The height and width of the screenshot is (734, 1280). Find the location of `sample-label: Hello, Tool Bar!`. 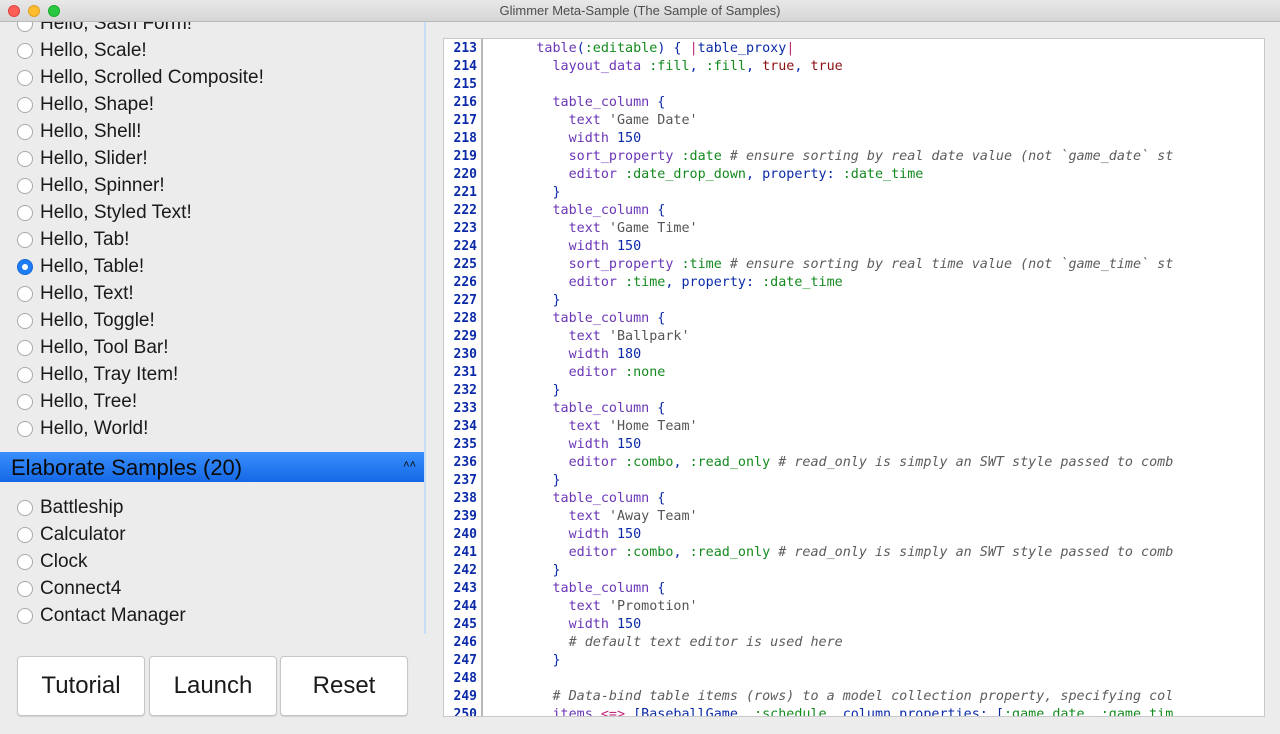

sample-label: Hello, Tool Bar! is located at coordinates (104, 348).